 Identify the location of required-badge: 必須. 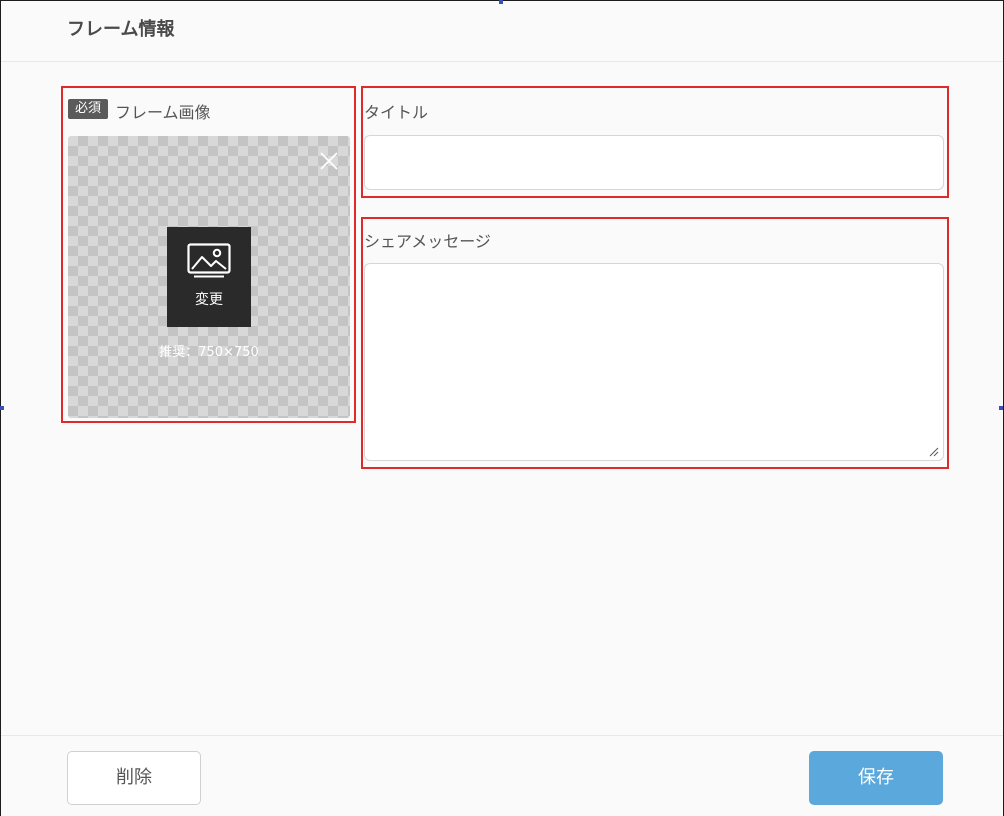
(88, 109).